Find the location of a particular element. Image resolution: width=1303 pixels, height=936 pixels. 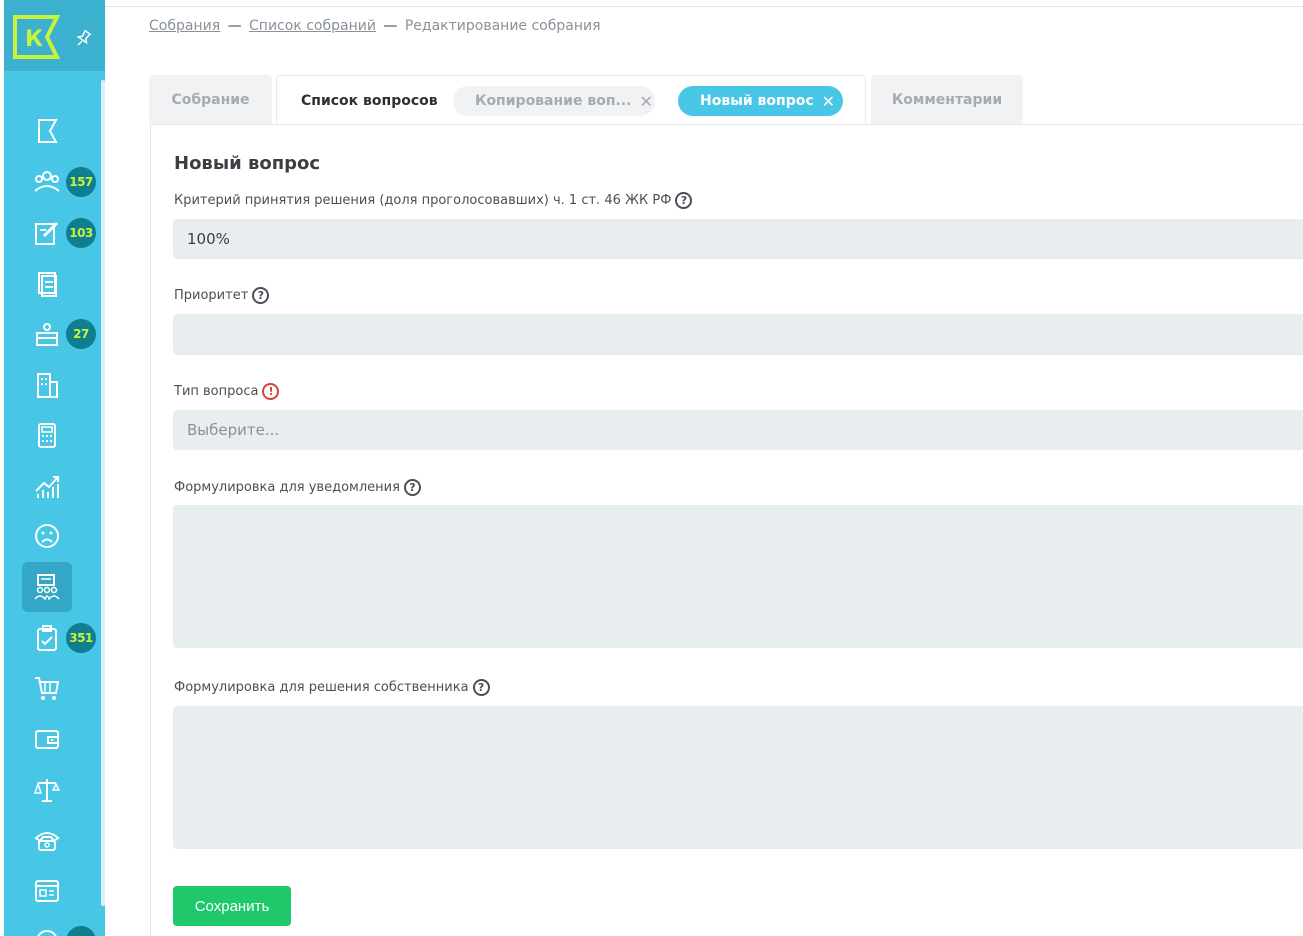

sidebar-item-more is located at coordinates (47, 926).